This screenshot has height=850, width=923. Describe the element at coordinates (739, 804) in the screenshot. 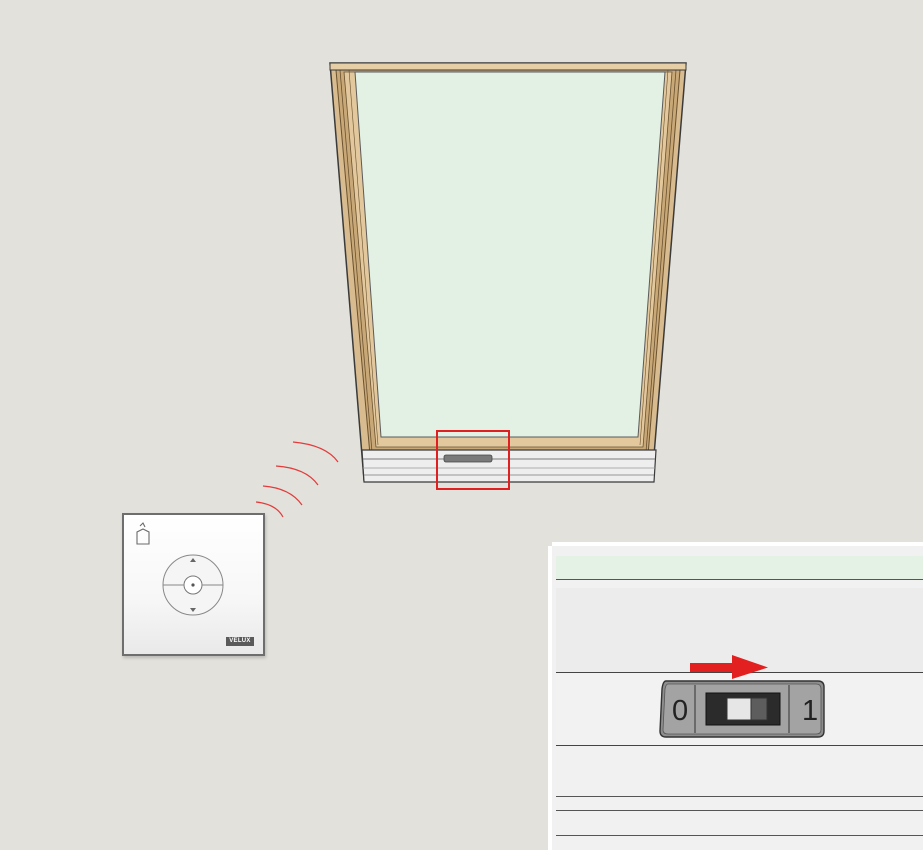

I see `detail-trim-line` at that location.